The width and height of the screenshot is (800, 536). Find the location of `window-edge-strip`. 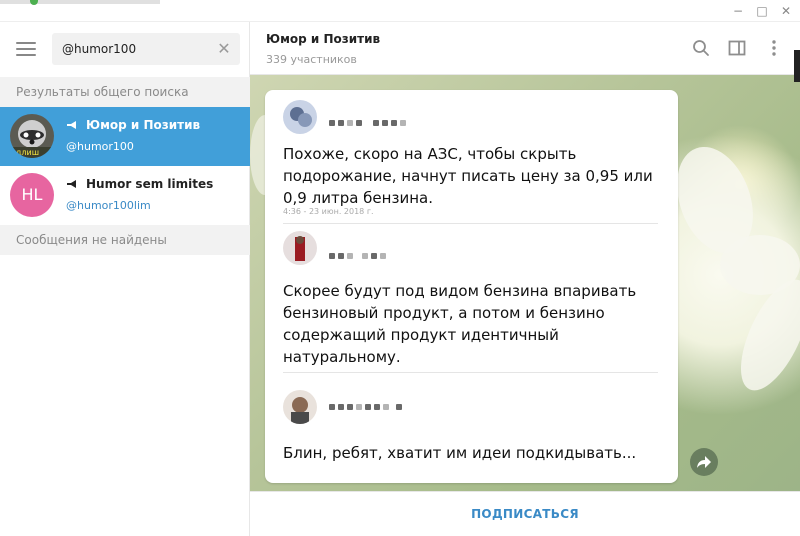

window-edge-strip is located at coordinates (797, 66).